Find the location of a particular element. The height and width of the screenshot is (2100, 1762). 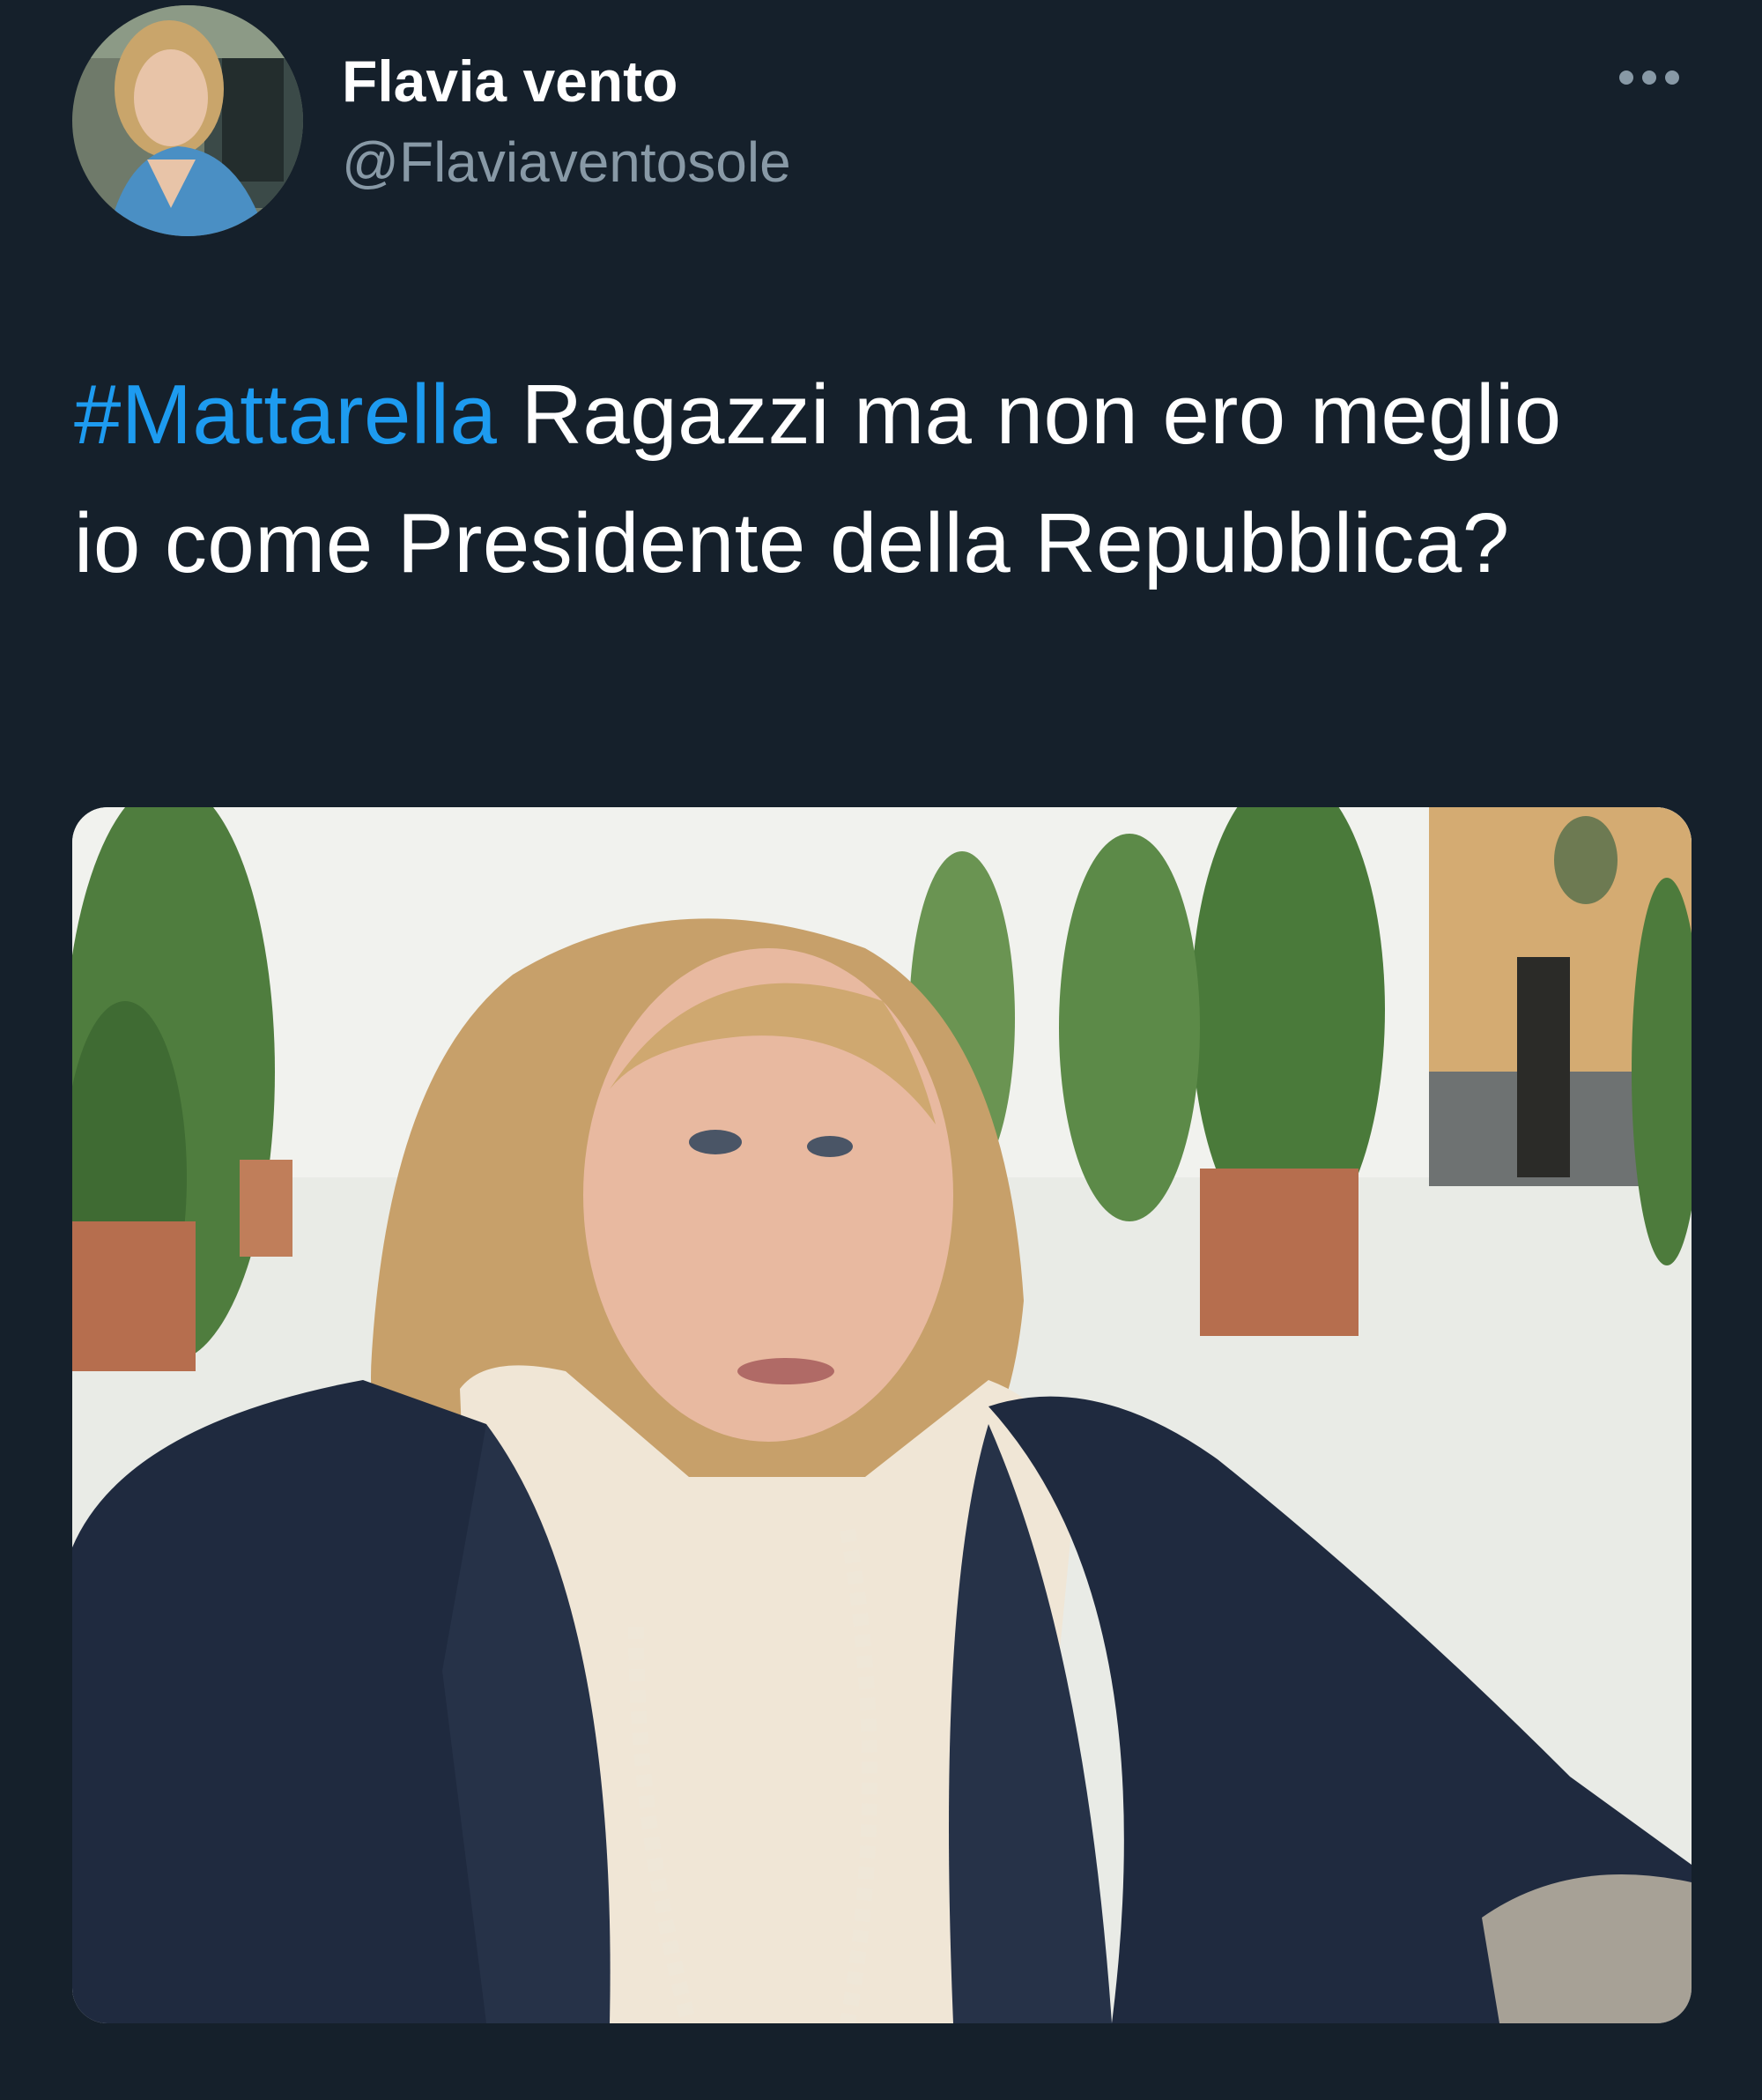

author-display-name: Flavia vento is located at coordinates (509, 81).